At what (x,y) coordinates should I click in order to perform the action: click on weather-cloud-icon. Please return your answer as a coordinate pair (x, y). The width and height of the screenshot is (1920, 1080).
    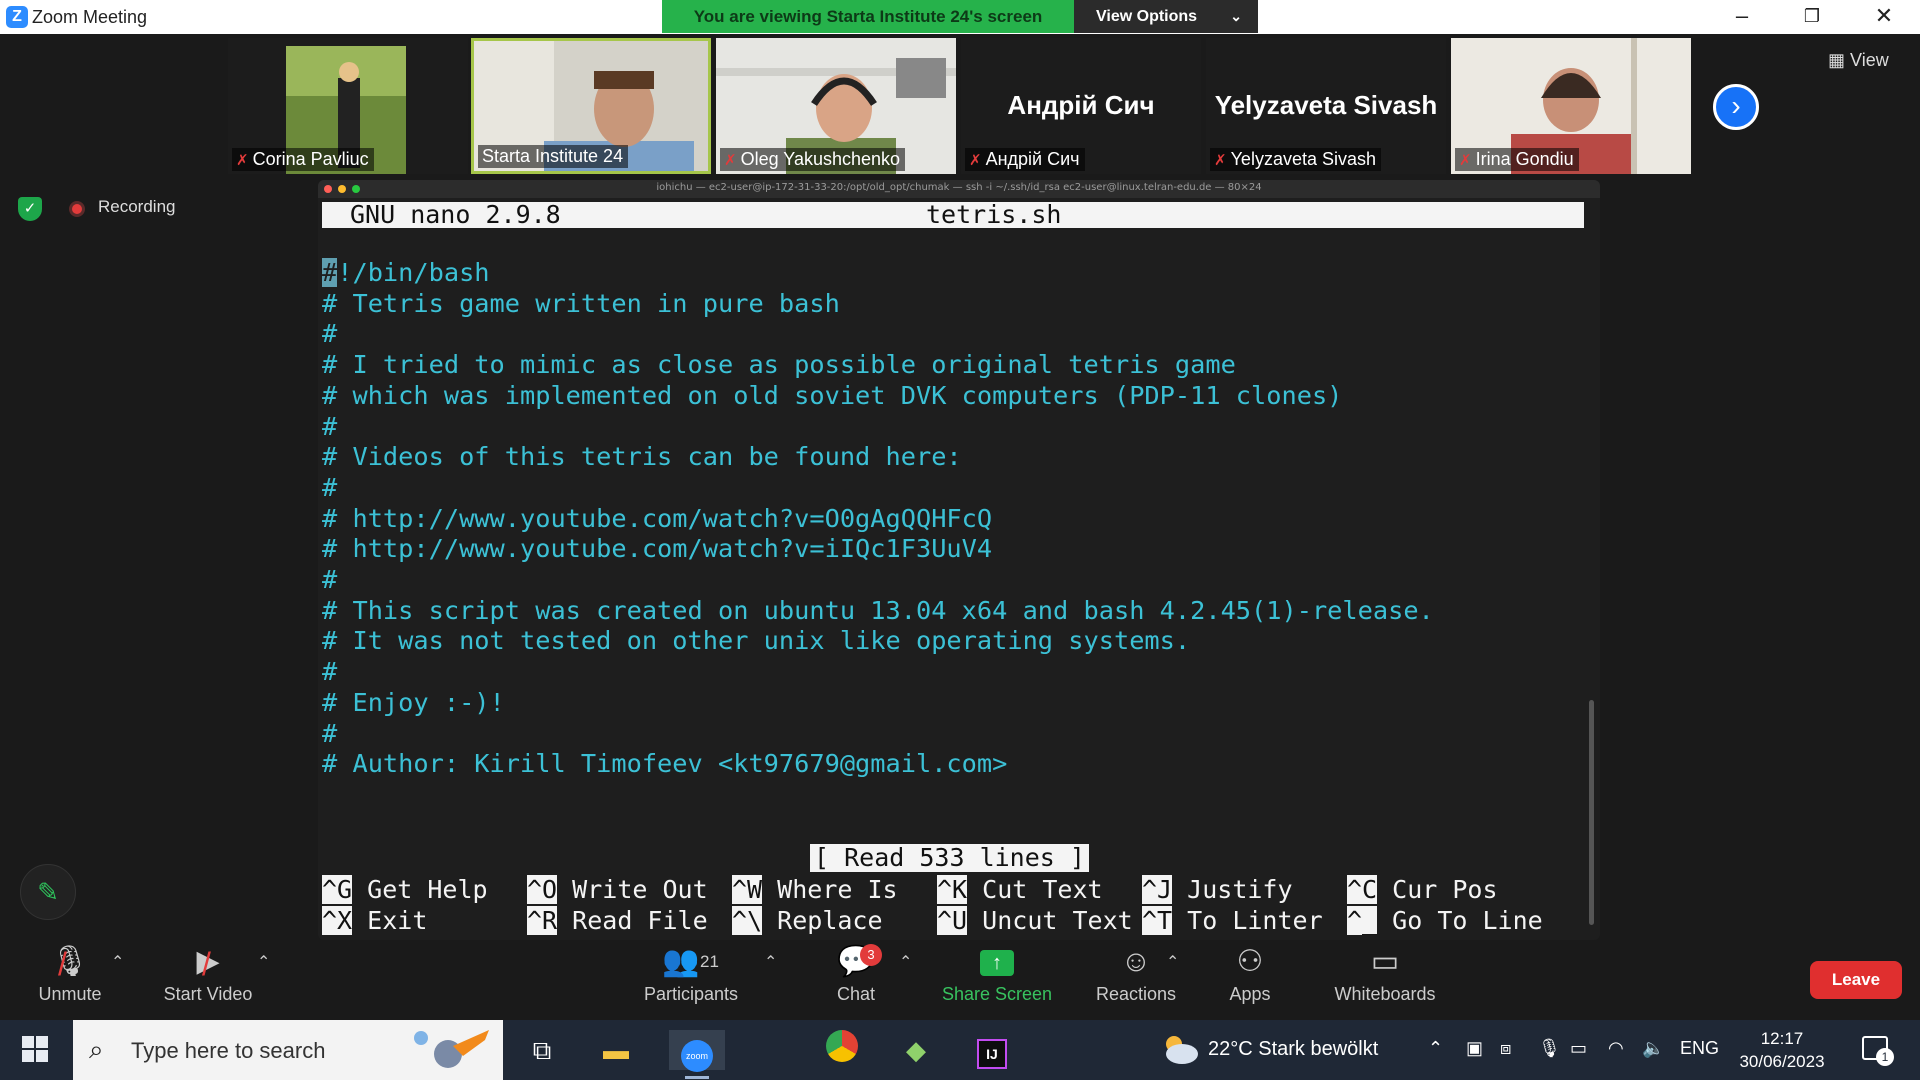
    Looking at the image, I should click on (1182, 1050).